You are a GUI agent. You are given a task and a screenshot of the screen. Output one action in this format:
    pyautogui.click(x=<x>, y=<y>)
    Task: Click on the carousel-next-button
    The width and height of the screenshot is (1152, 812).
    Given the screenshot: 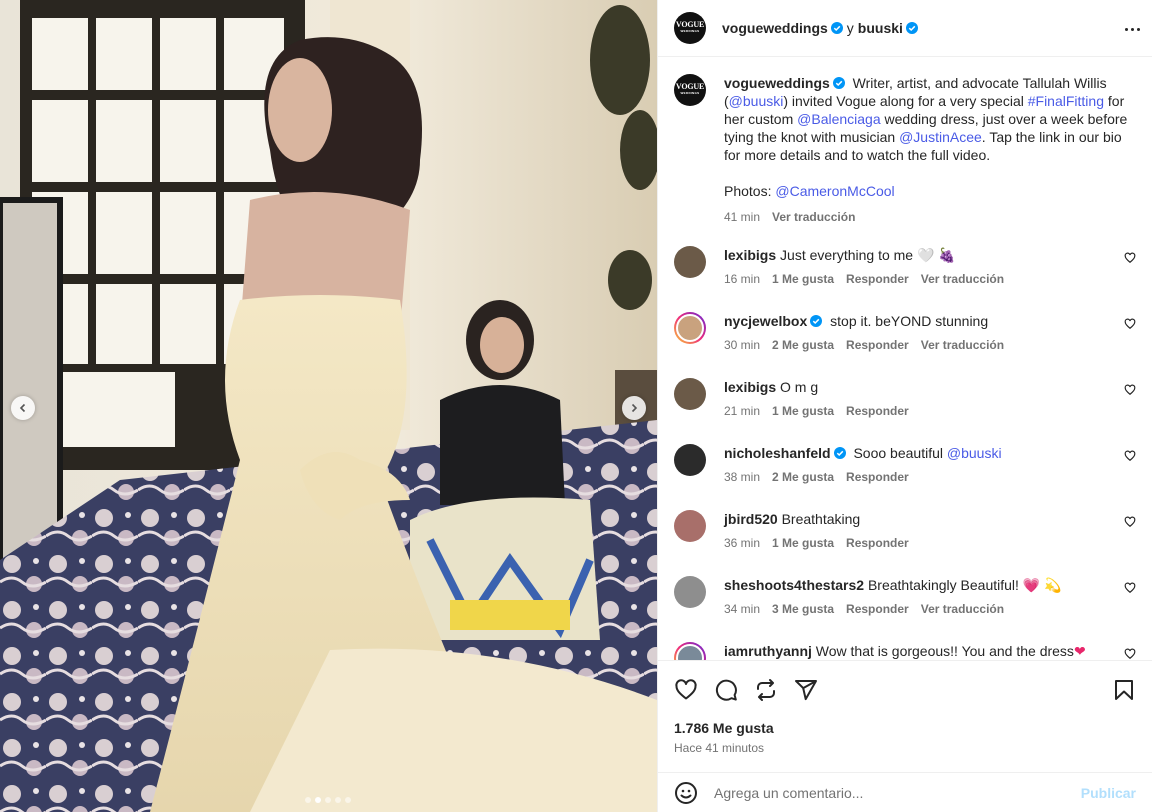 What is the action you would take?
    pyautogui.click(x=634, y=408)
    